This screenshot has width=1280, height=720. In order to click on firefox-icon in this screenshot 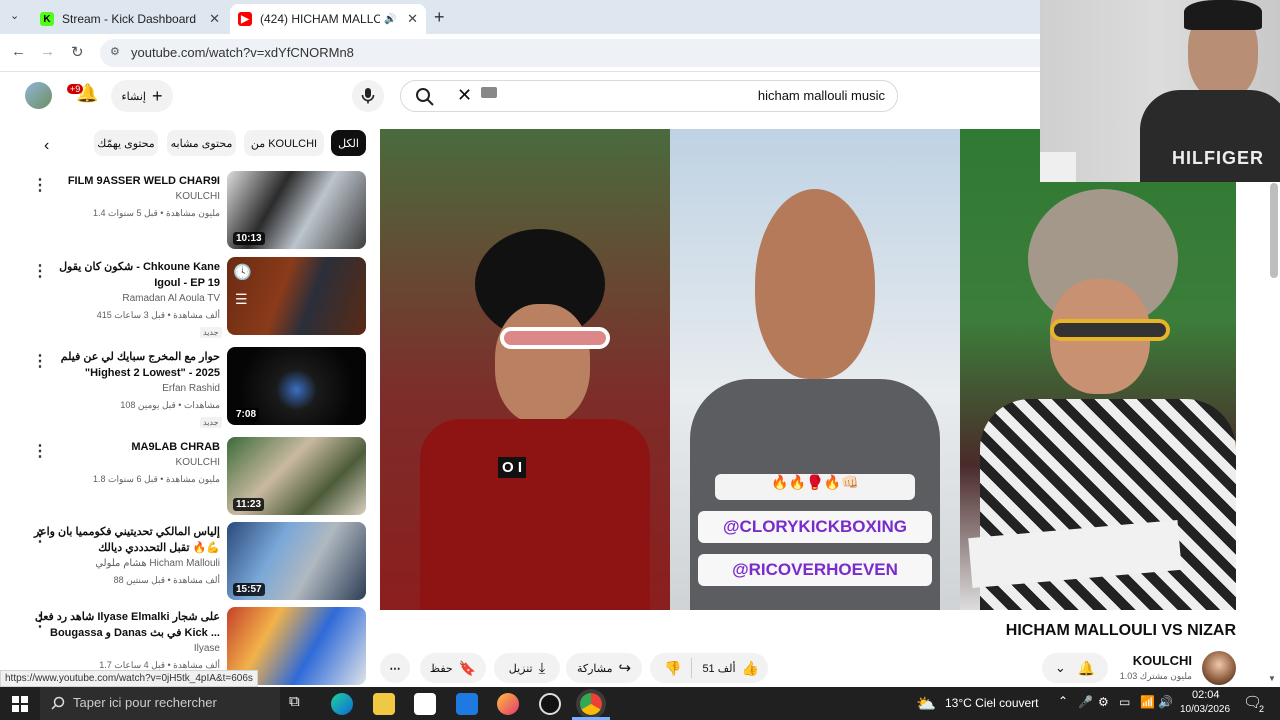, I will do `click(508, 704)`.